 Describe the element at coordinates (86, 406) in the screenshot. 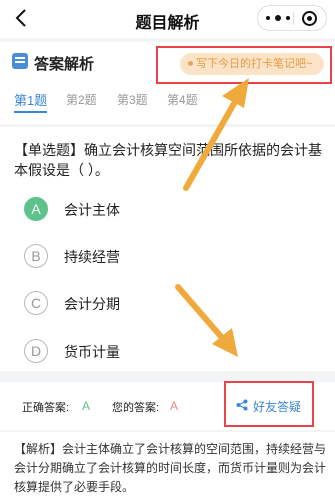

I see `correct-answer-value: A` at that location.